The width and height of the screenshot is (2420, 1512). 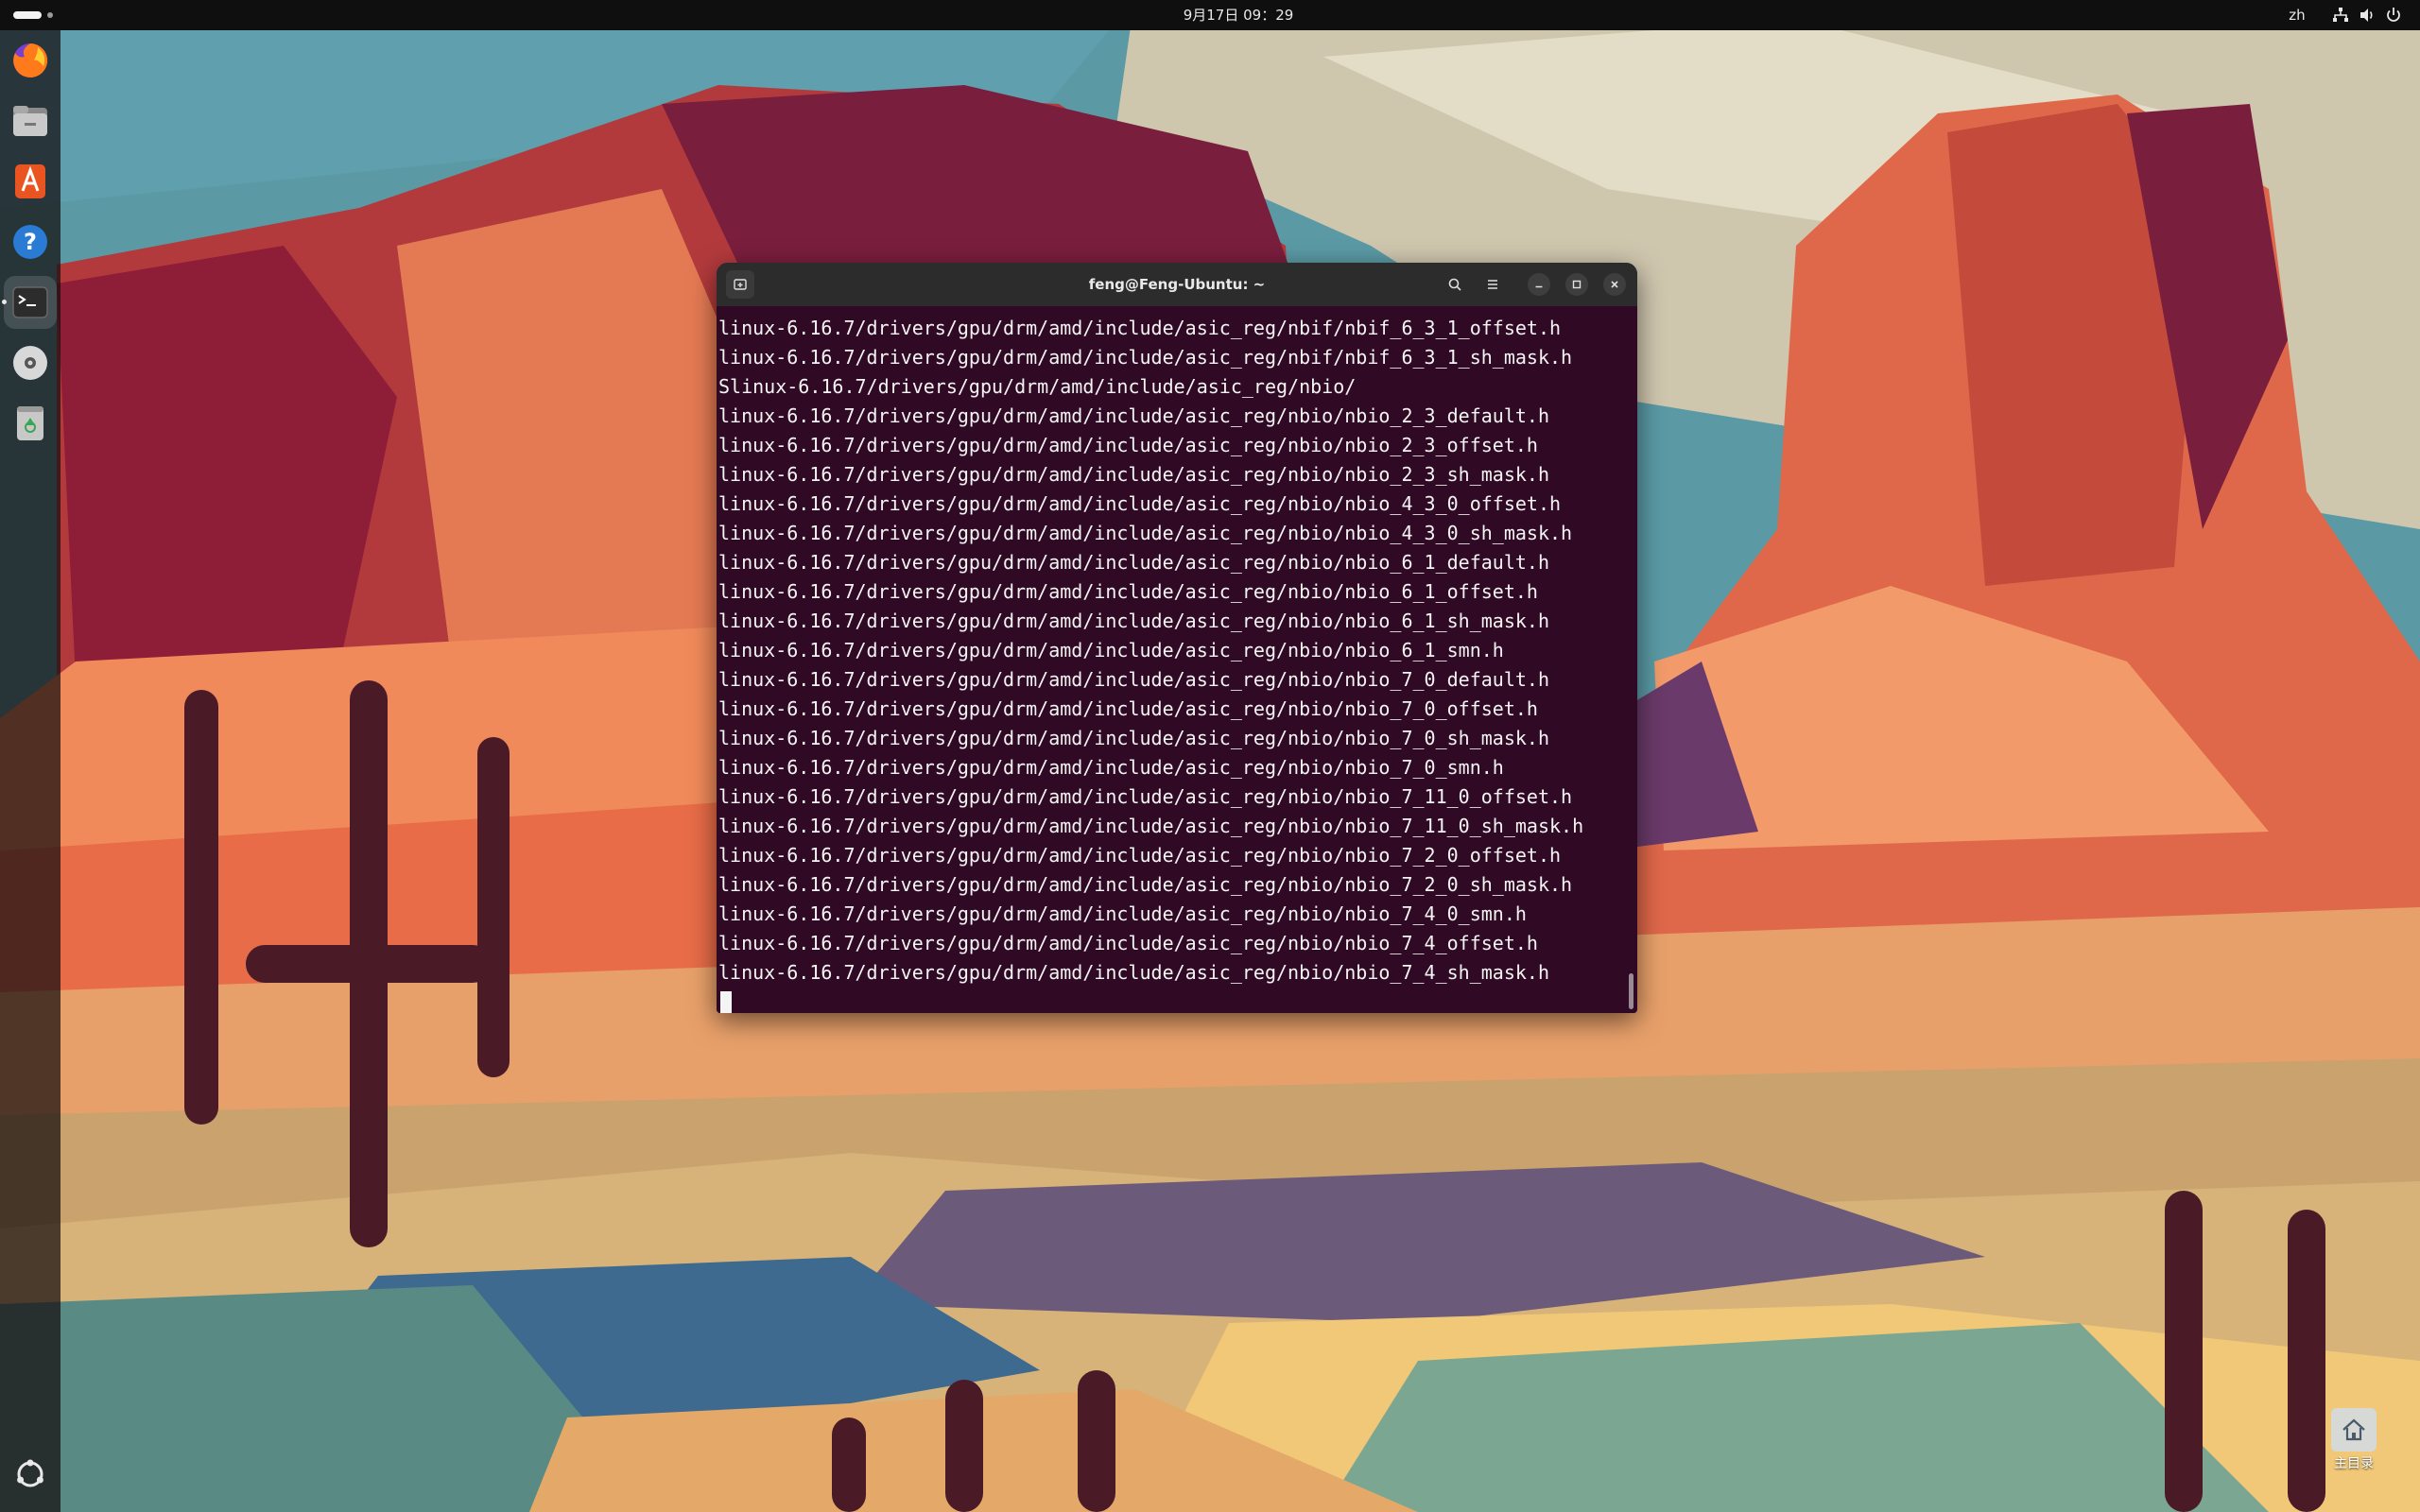 I want to click on input-method-indicator: zh, so click(x=2297, y=15).